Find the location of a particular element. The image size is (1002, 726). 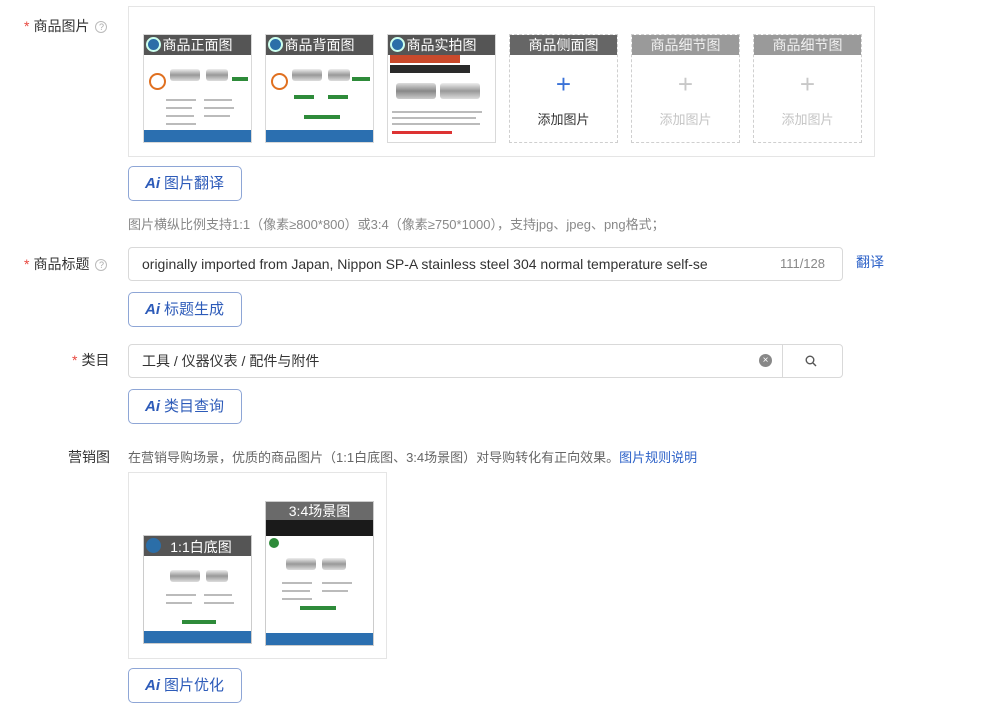

category-search-button is located at coordinates (812, 361).